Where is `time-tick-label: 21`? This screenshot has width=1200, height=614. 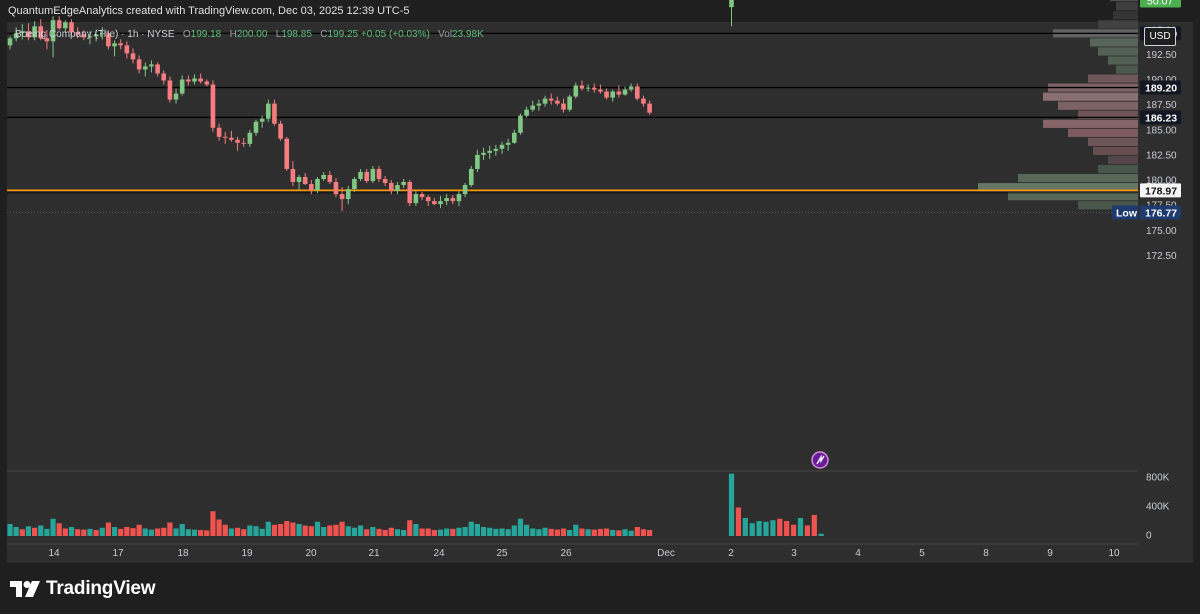
time-tick-label: 21 is located at coordinates (374, 553).